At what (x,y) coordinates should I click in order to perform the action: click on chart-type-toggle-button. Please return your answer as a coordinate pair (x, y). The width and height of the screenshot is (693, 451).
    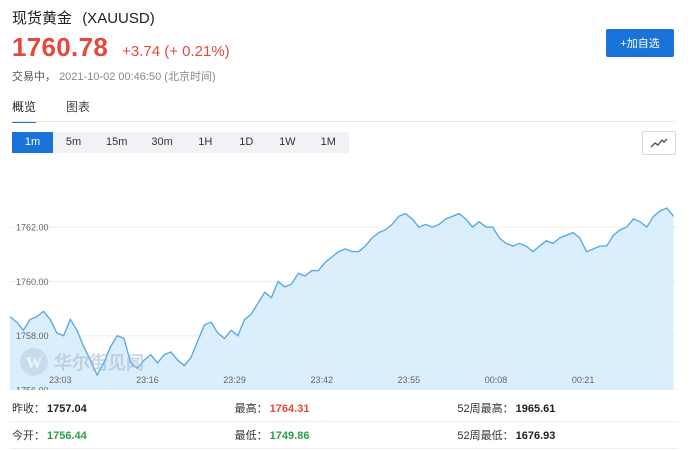
    Looking at the image, I should click on (659, 143).